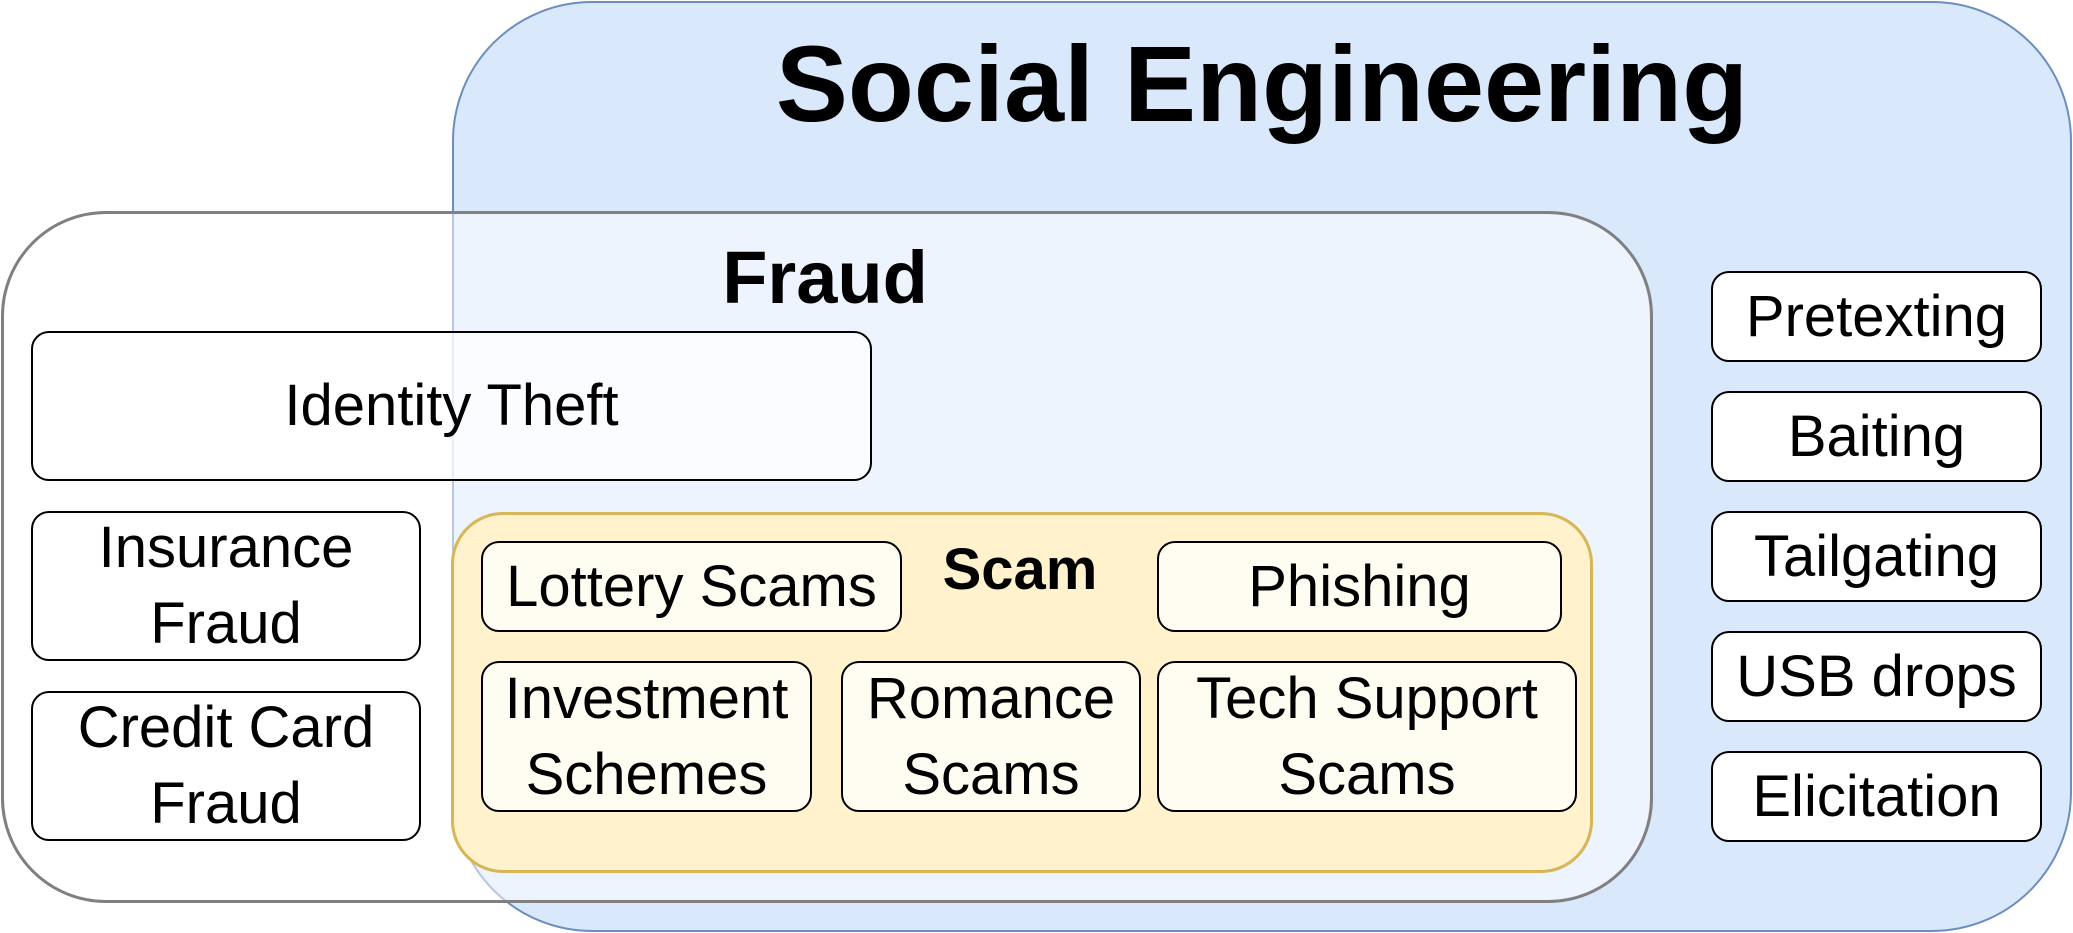 The width and height of the screenshot is (2073, 933). I want to click on phishing-node: Phishing, so click(1359, 586).